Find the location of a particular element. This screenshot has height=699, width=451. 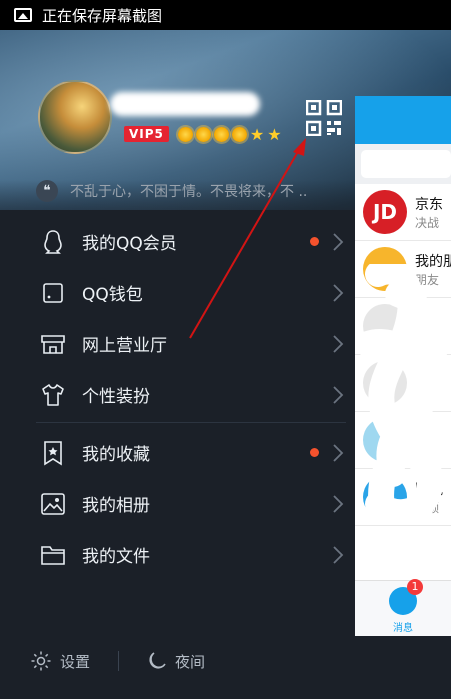

avatar: JD is located at coordinates (385, 212).